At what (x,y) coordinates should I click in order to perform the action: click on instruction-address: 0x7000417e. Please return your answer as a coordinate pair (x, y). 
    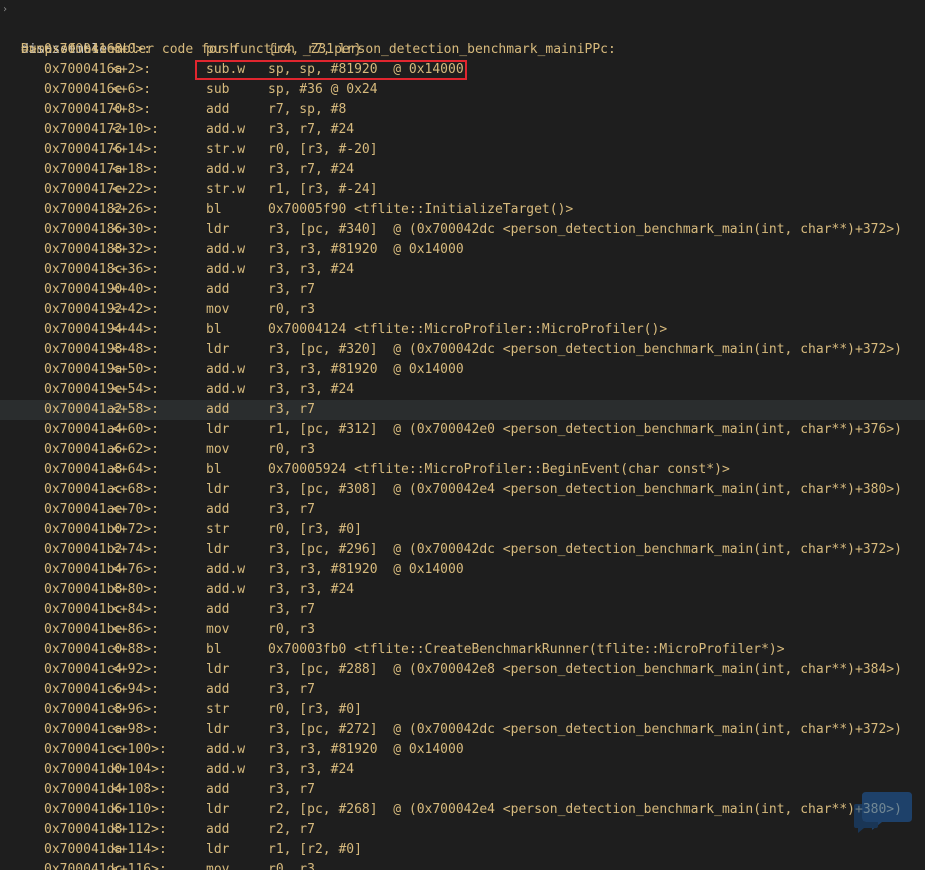
    Looking at the image, I should click on (83, 189).